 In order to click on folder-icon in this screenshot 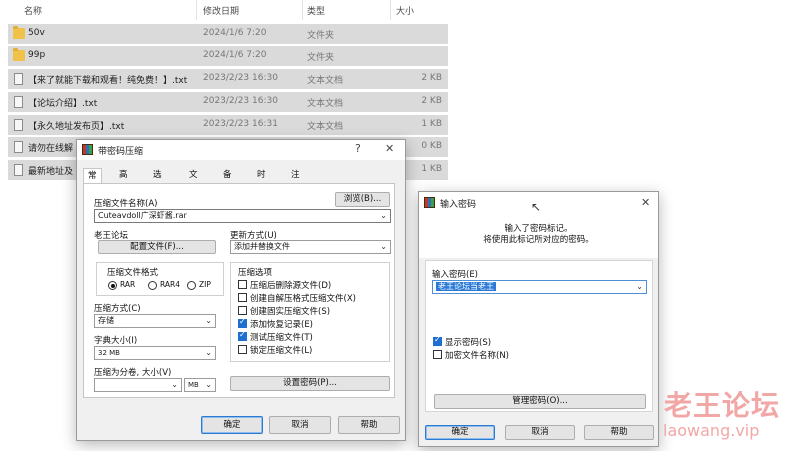, I will do `click(19, 32)`.